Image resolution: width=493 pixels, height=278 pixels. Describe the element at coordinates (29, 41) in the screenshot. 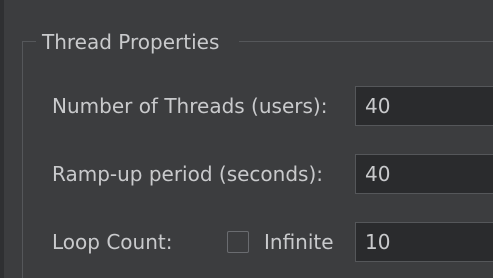

I see `group-border-top-left` at that location.